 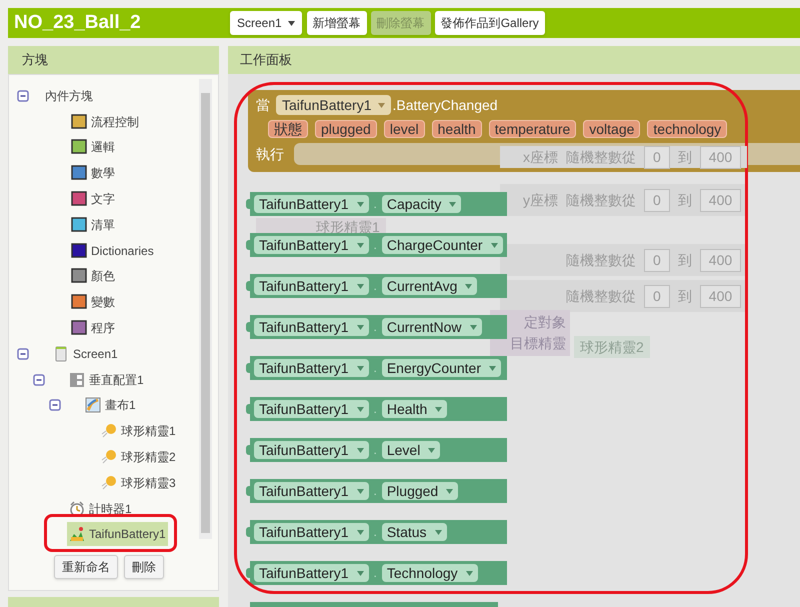 I want to click on layout-icon, so click(x=77, y=380).